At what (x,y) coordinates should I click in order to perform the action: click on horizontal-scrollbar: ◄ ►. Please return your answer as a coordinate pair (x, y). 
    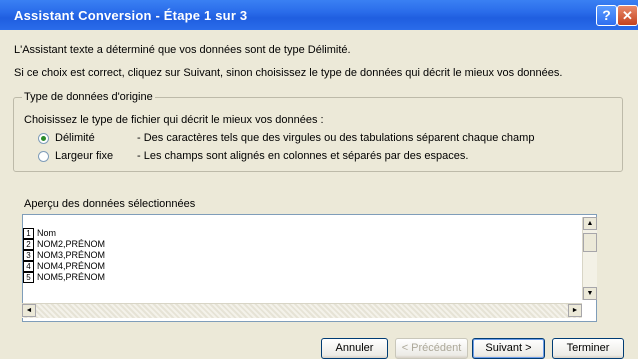
    Looking at the image, I should click on (302, 310).